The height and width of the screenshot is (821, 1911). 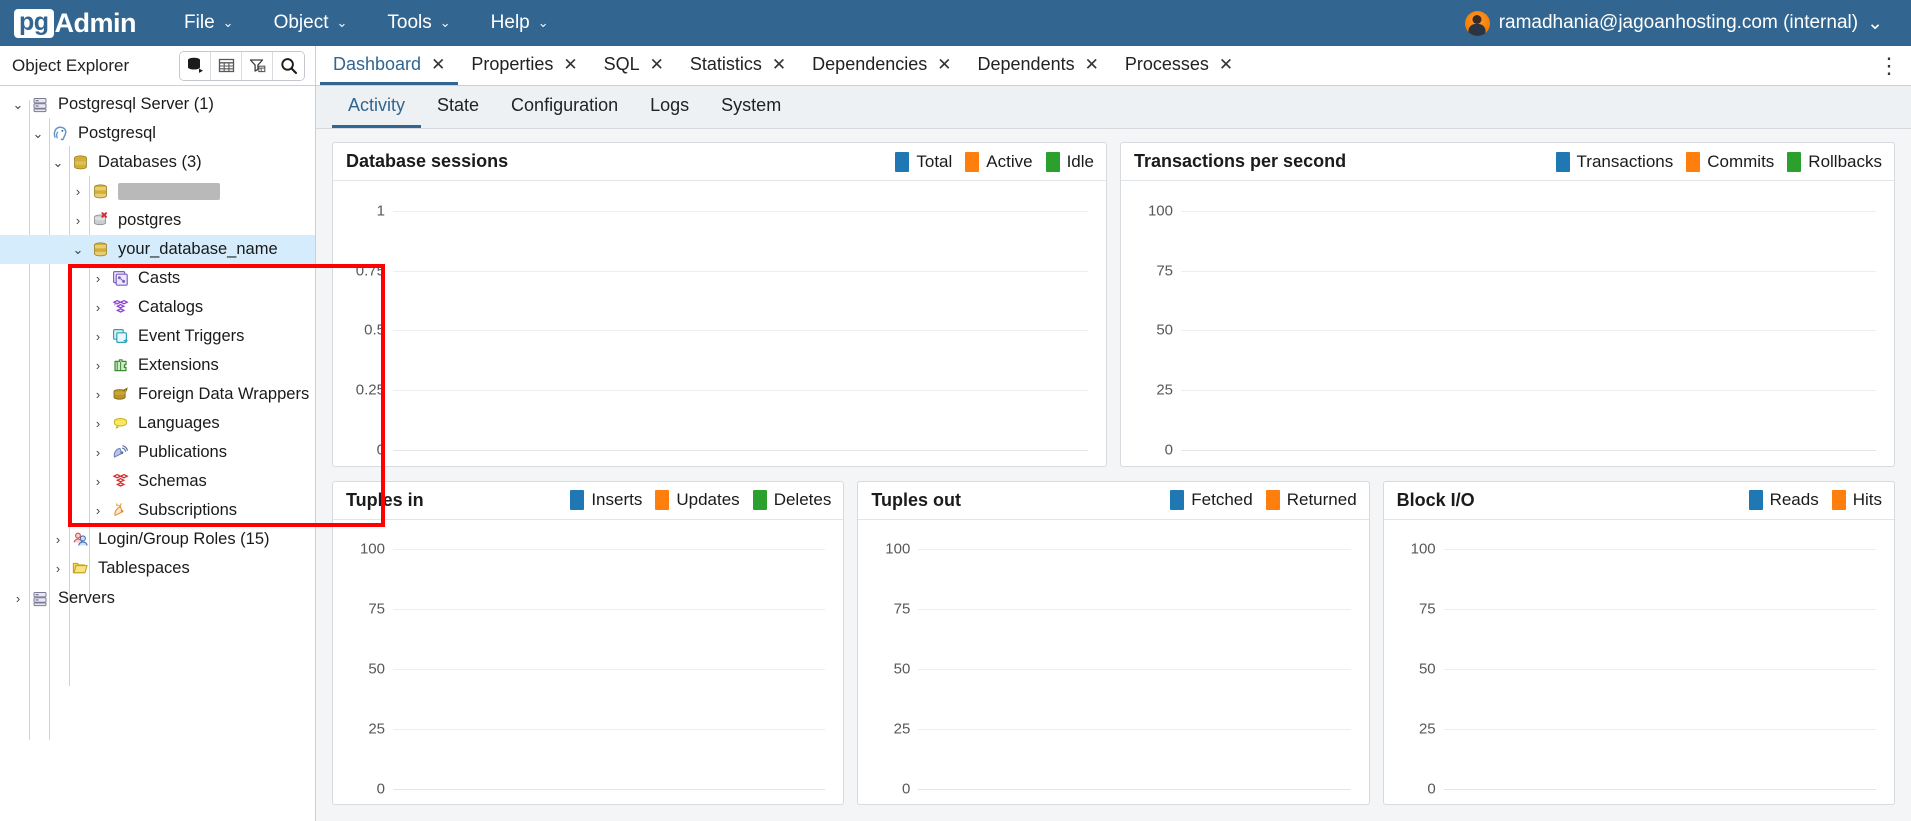 What do you see at coordinates (157, 481) in the screenshot?
I see `tree-node-schemas: › Schemas` at bounding box center [157, 481].